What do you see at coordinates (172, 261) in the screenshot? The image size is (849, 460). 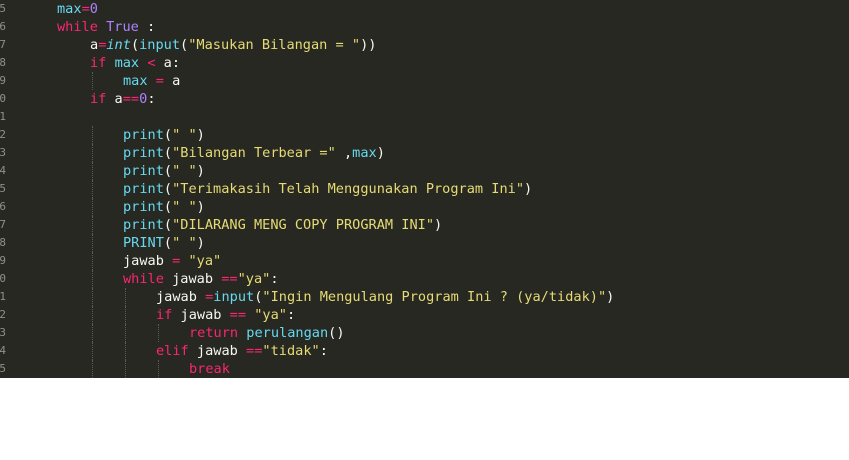 I see `code-line: jawab = "ya"` at bounding box center [172, 261].